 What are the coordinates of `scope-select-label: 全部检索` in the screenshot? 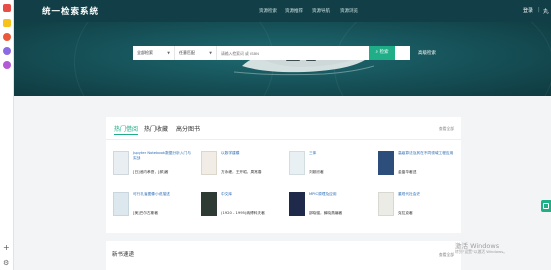 It's located at (145, 52).